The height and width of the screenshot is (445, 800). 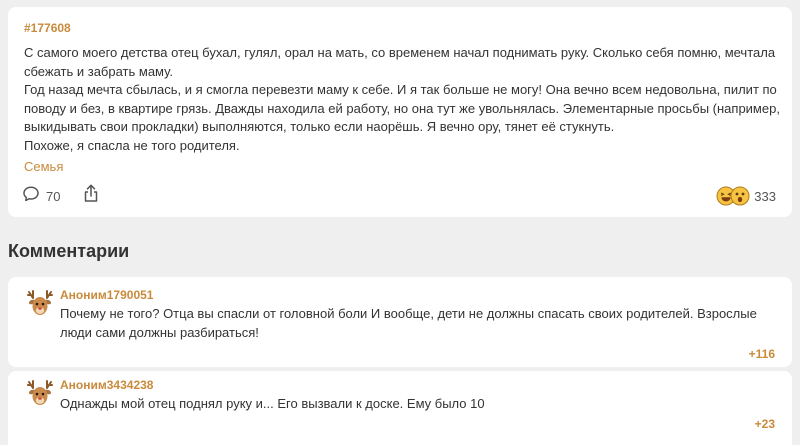 I want to click on reaction-count: 333, so click(x=765, y=196).